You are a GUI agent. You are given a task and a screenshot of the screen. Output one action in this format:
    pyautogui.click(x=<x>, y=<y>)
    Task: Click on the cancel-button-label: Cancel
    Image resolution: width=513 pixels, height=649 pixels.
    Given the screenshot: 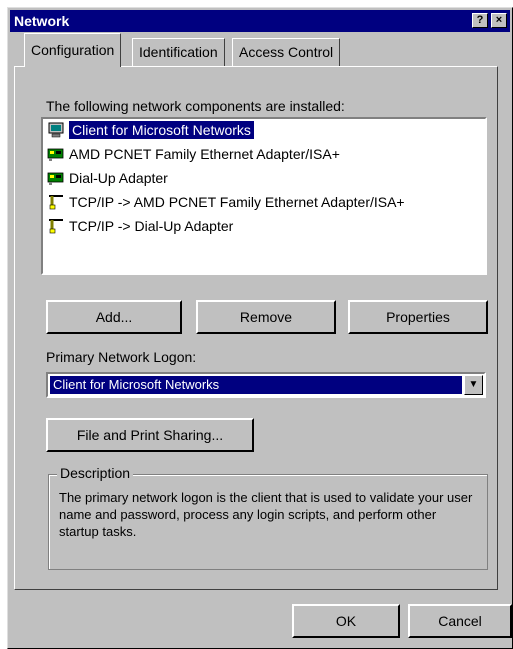 What is the action you would take?
    pyautogui.click(x=460, y=621)
    